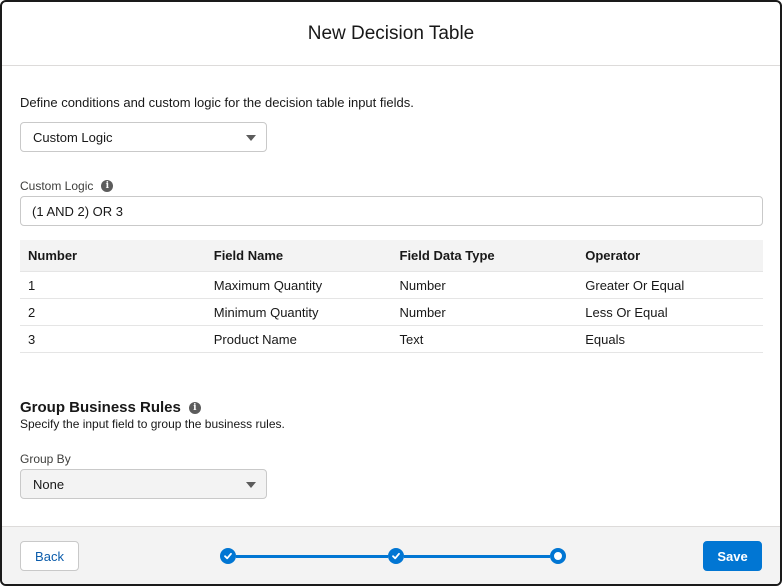 This screenshot has height=586, width=782. What do you see at coordinates (73, 137) in the screenshot?
I see `logic-type-value: Custom Logic` at bounding box center [73, 137].